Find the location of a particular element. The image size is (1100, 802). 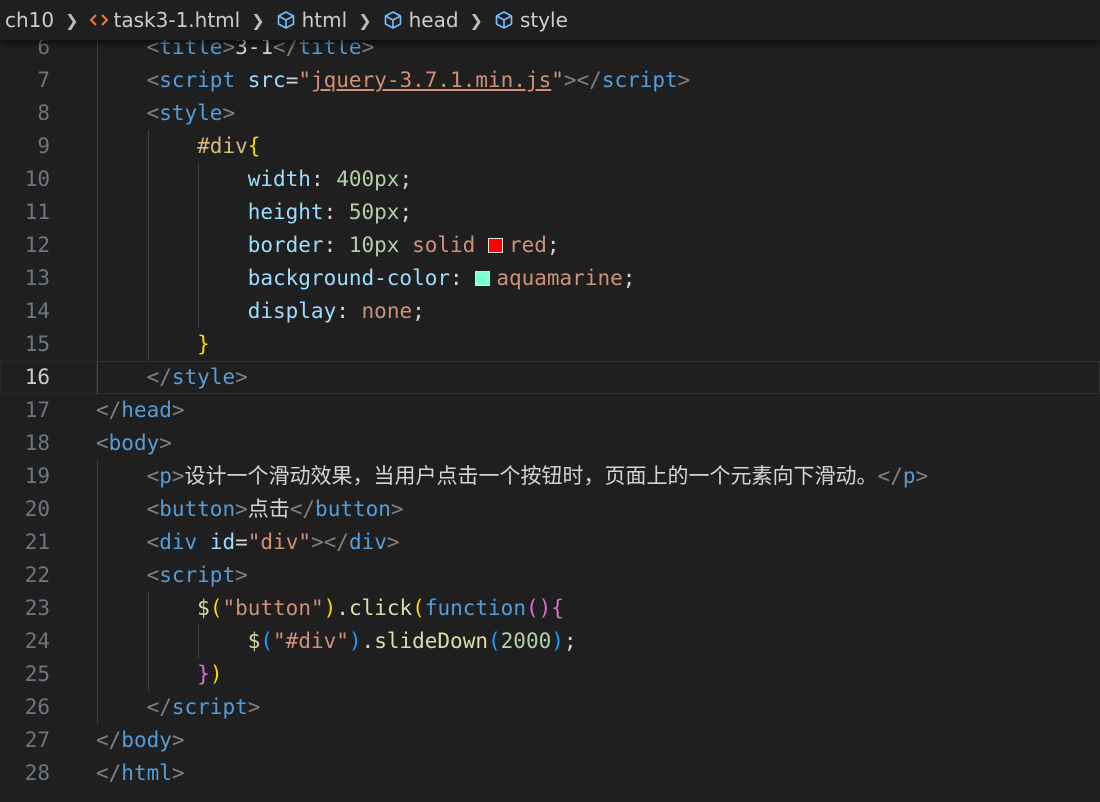

code-line: 24 $("#div").slideDown(2000); is located at coordinates (550, 641).